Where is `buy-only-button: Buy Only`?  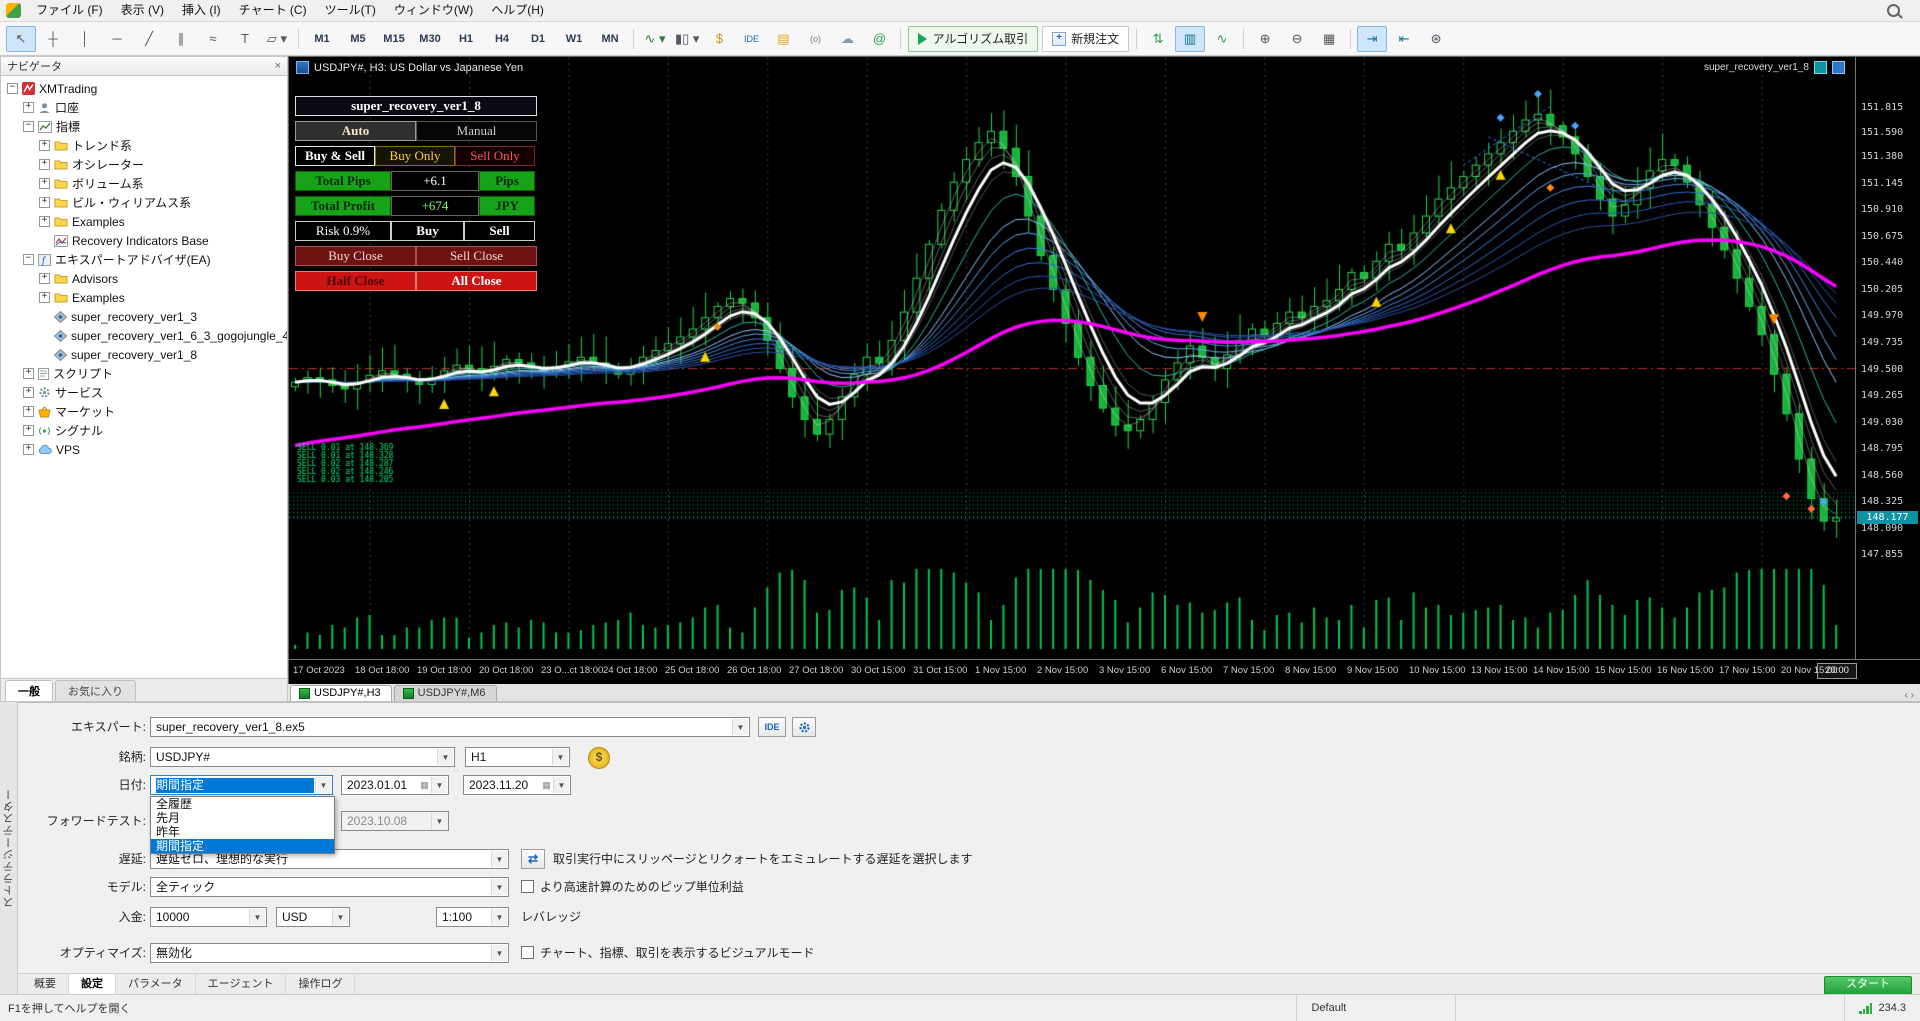
buy-only-button: Buy Only is located at coordinates (415, 156).